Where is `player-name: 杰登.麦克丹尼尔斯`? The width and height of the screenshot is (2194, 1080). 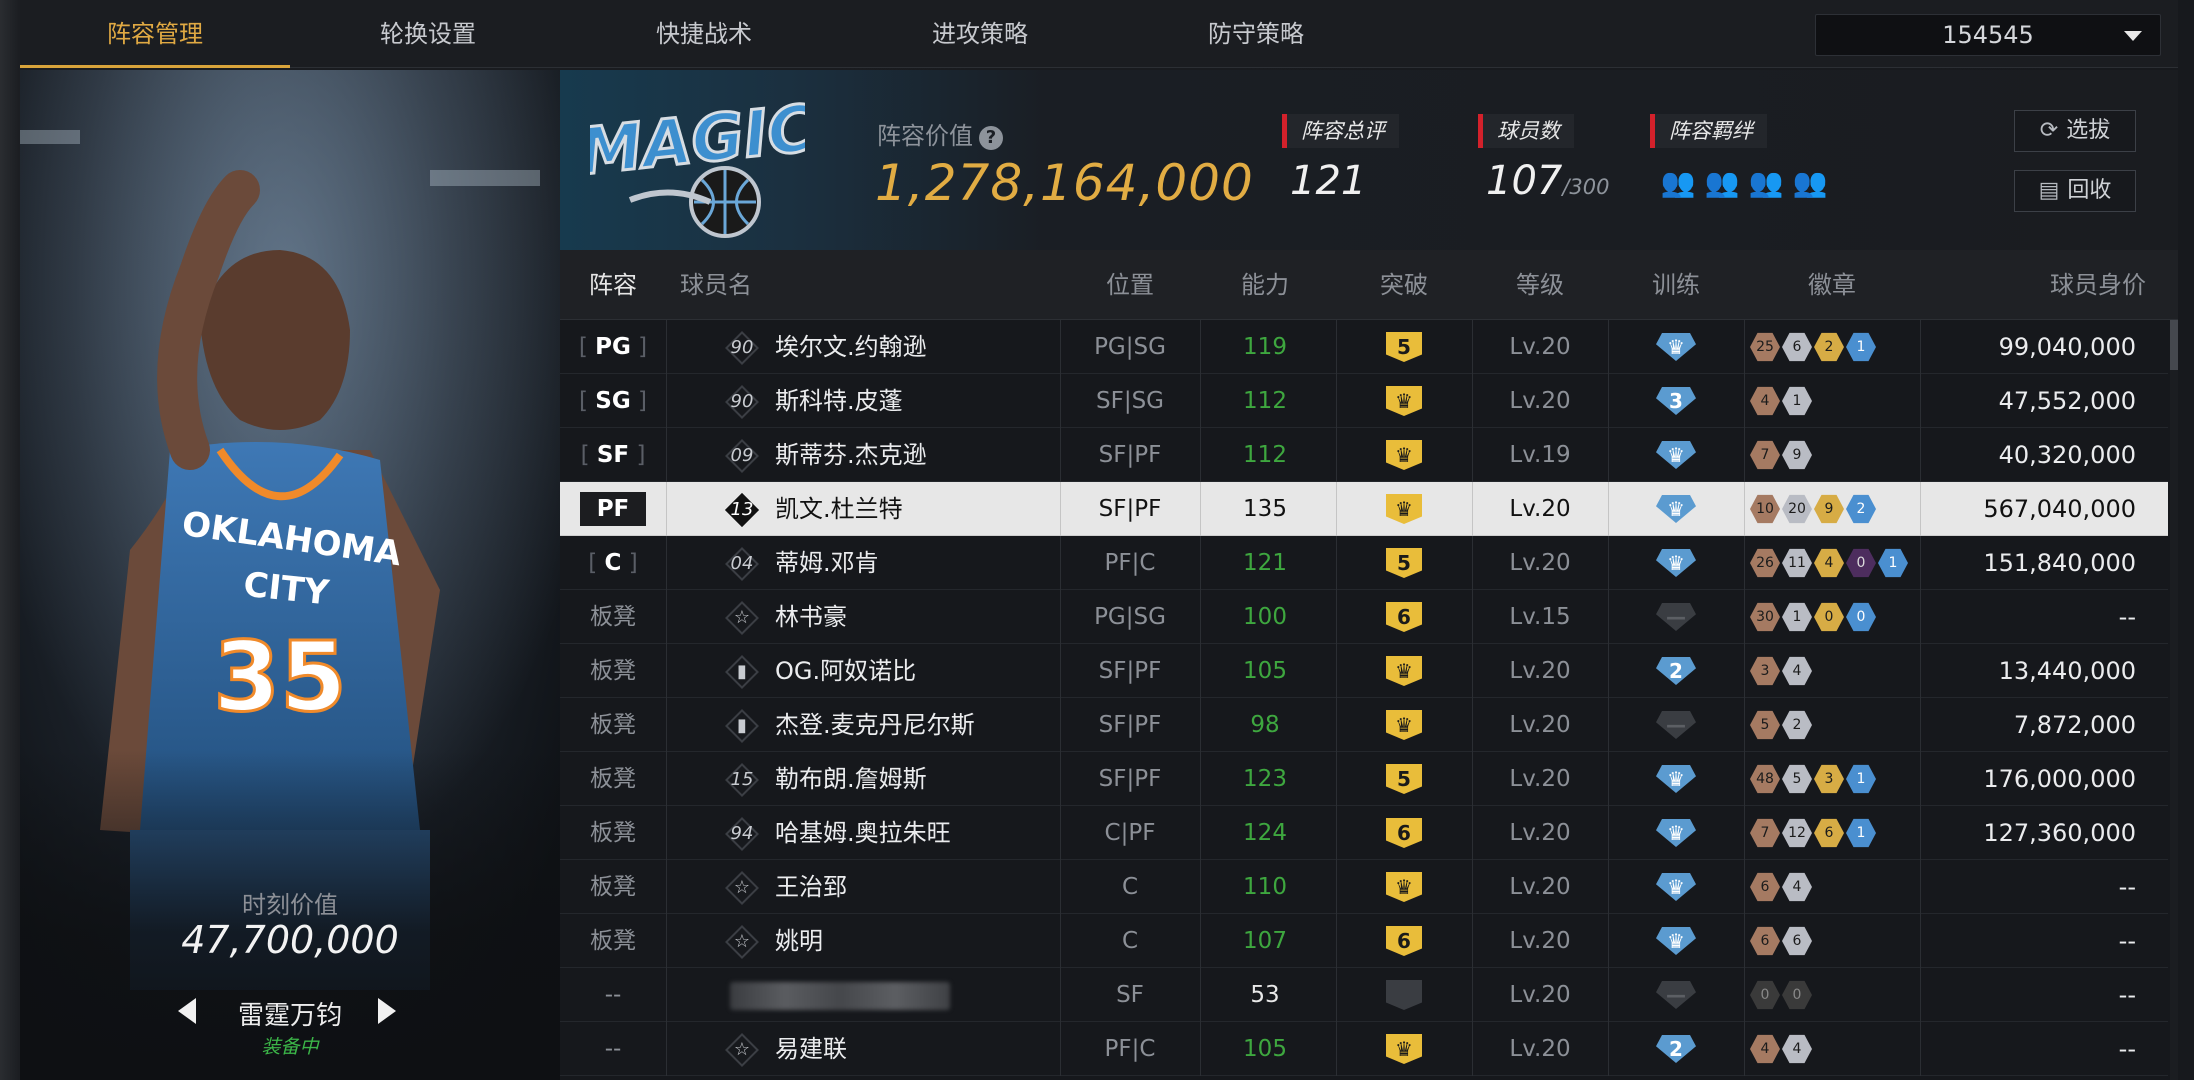 player-name: 杰登.麦克丹尼尔斯 is located at coordinates (875, 725).